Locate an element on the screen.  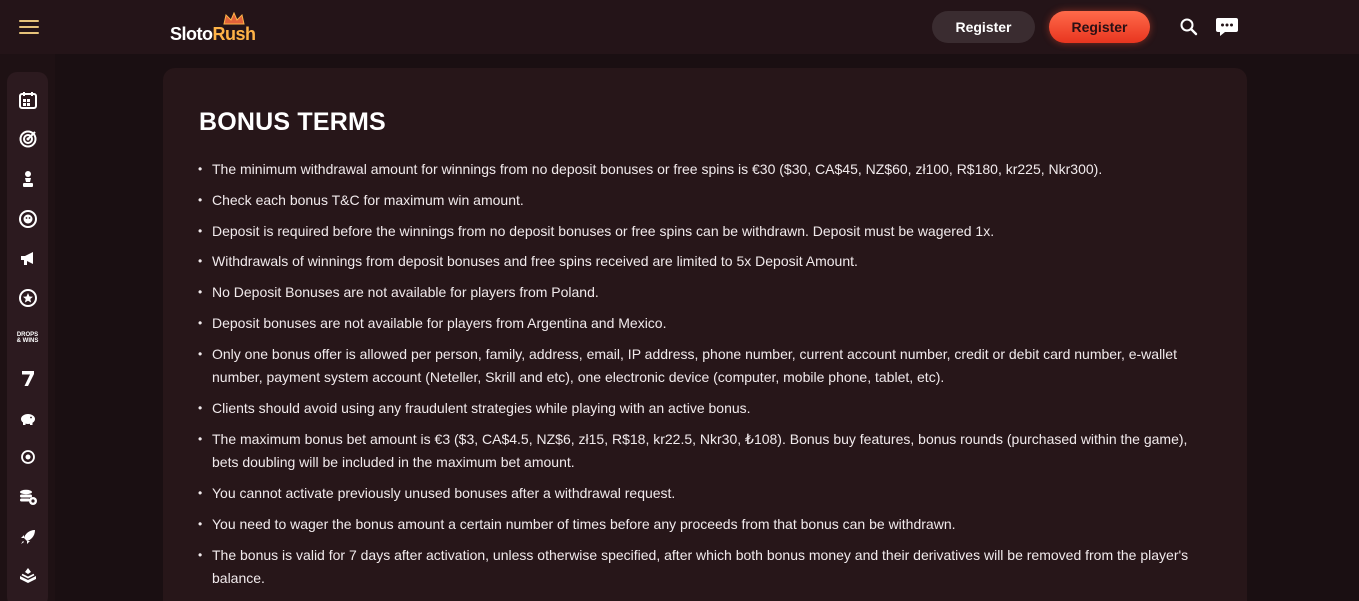
sidebar-item-drops-wins: DROPS & WINS is located at coordinates (27, 338).